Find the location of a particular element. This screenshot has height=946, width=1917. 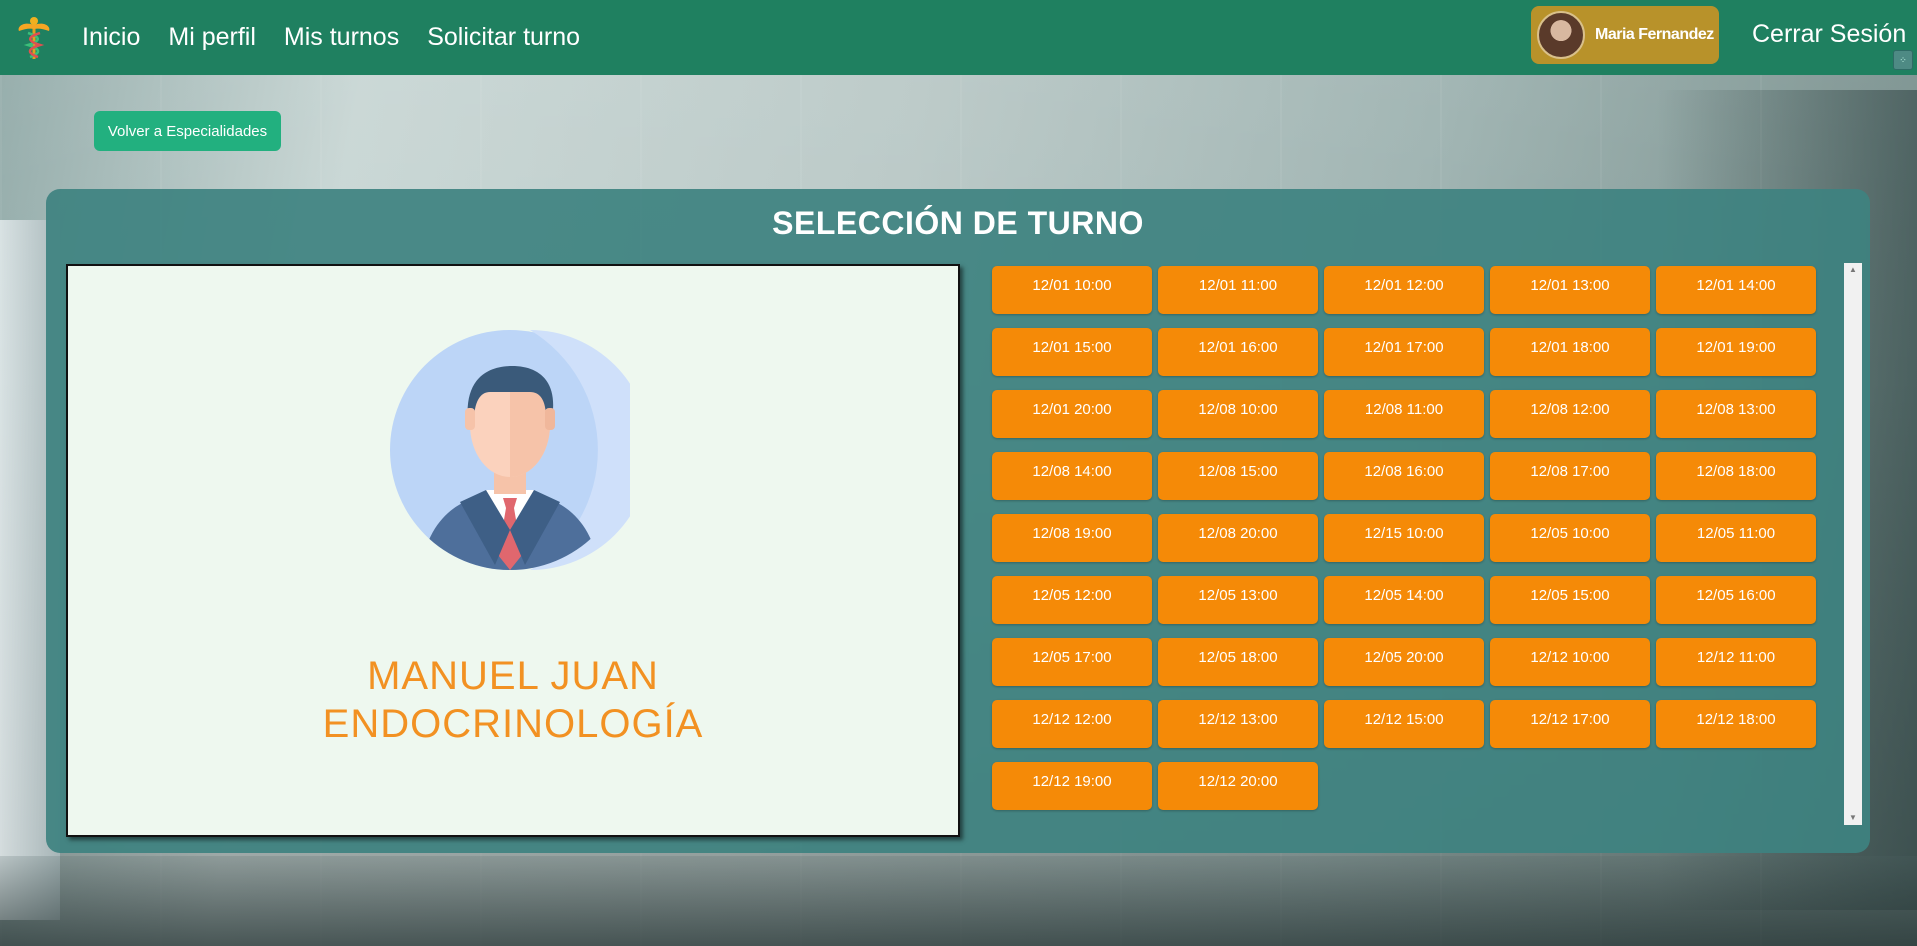

page-title: SELECCIÓN DE TURNO is located at coordinates (958, 223).